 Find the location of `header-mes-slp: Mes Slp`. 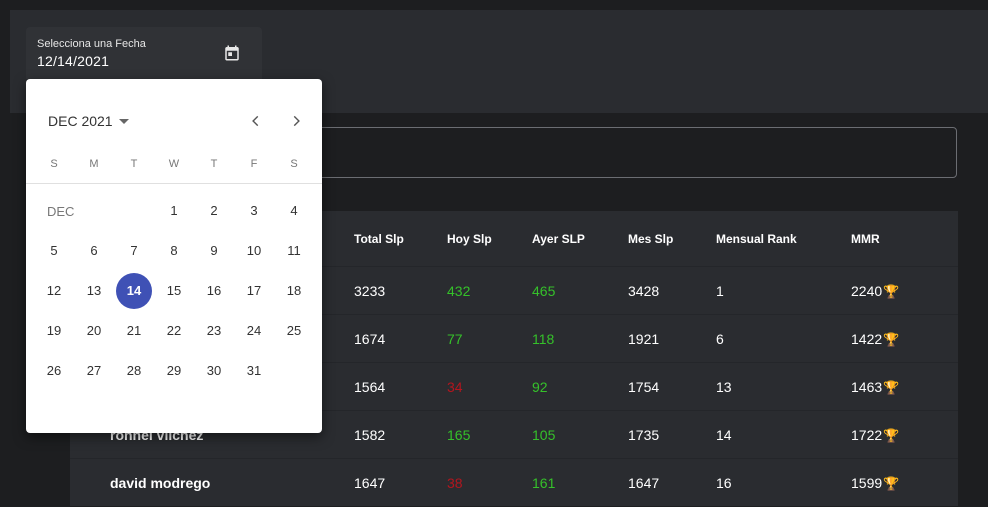

header-mes-slp: Mes Slp is located at coordinates (650, 239).